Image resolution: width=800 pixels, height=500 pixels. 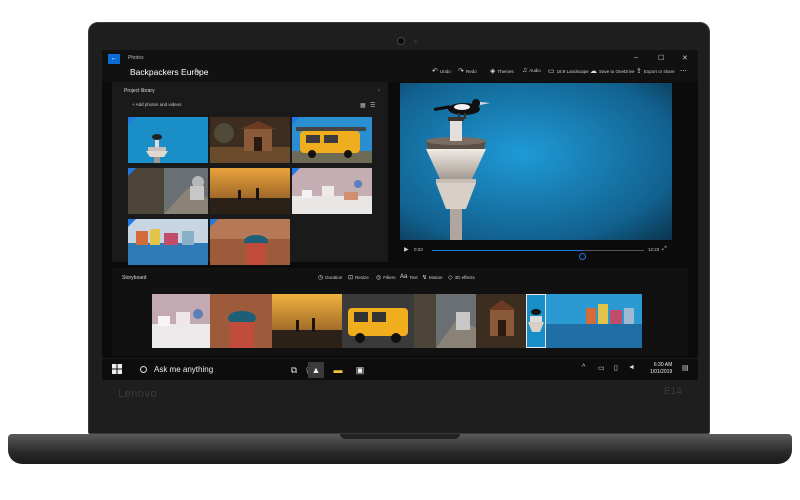 What do you see at coordinates (461, 71) in the screenshot?
I see `redo-icon: ↷` at bounding box center [461, 71].